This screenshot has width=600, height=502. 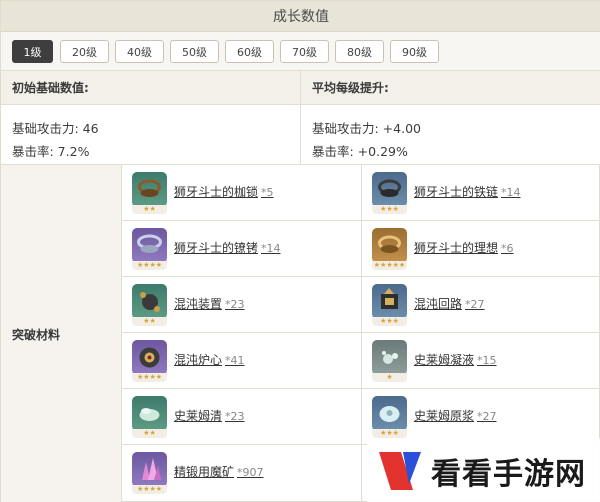 I want to click on material-item: ★★ 狮牙斗士的枷锁 *5, so click(x=242, y=193).